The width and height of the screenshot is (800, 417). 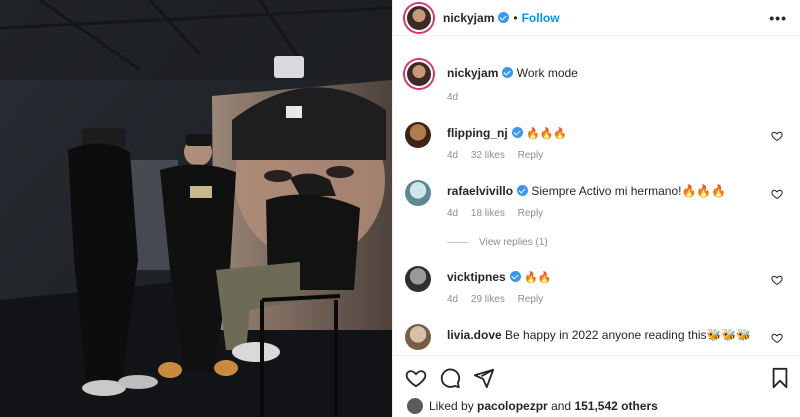 I want to click on caption-meta: 4d, so click(x=457, y=97).